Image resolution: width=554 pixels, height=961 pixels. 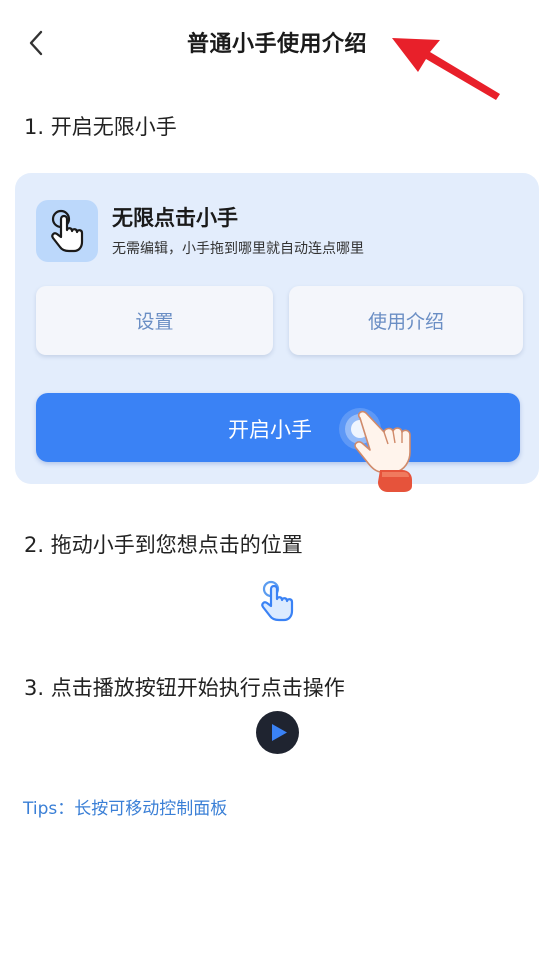 I want to click on step-1-title: 1. 开启无限小手, so click(x=100, y=127).